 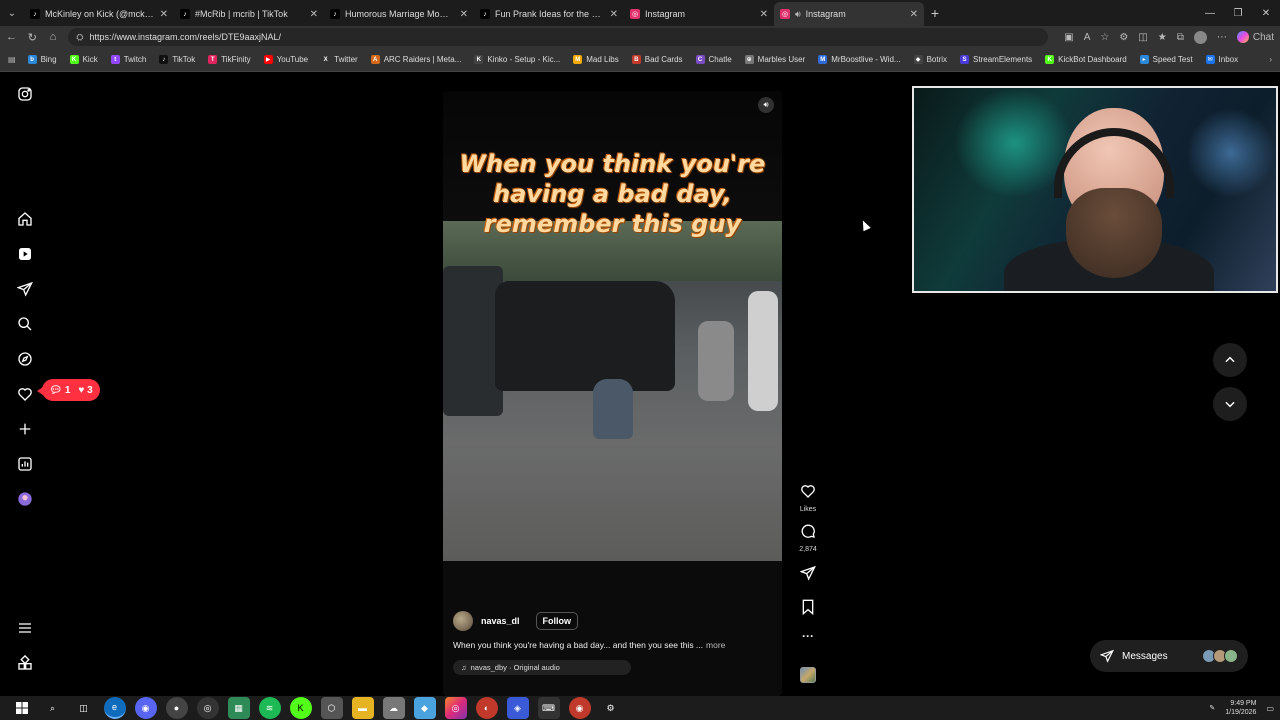 What do you see at coordinates (53, 37) in the screenshot?
I see `home-icon: ⌂` at bounding box center [53, 37].